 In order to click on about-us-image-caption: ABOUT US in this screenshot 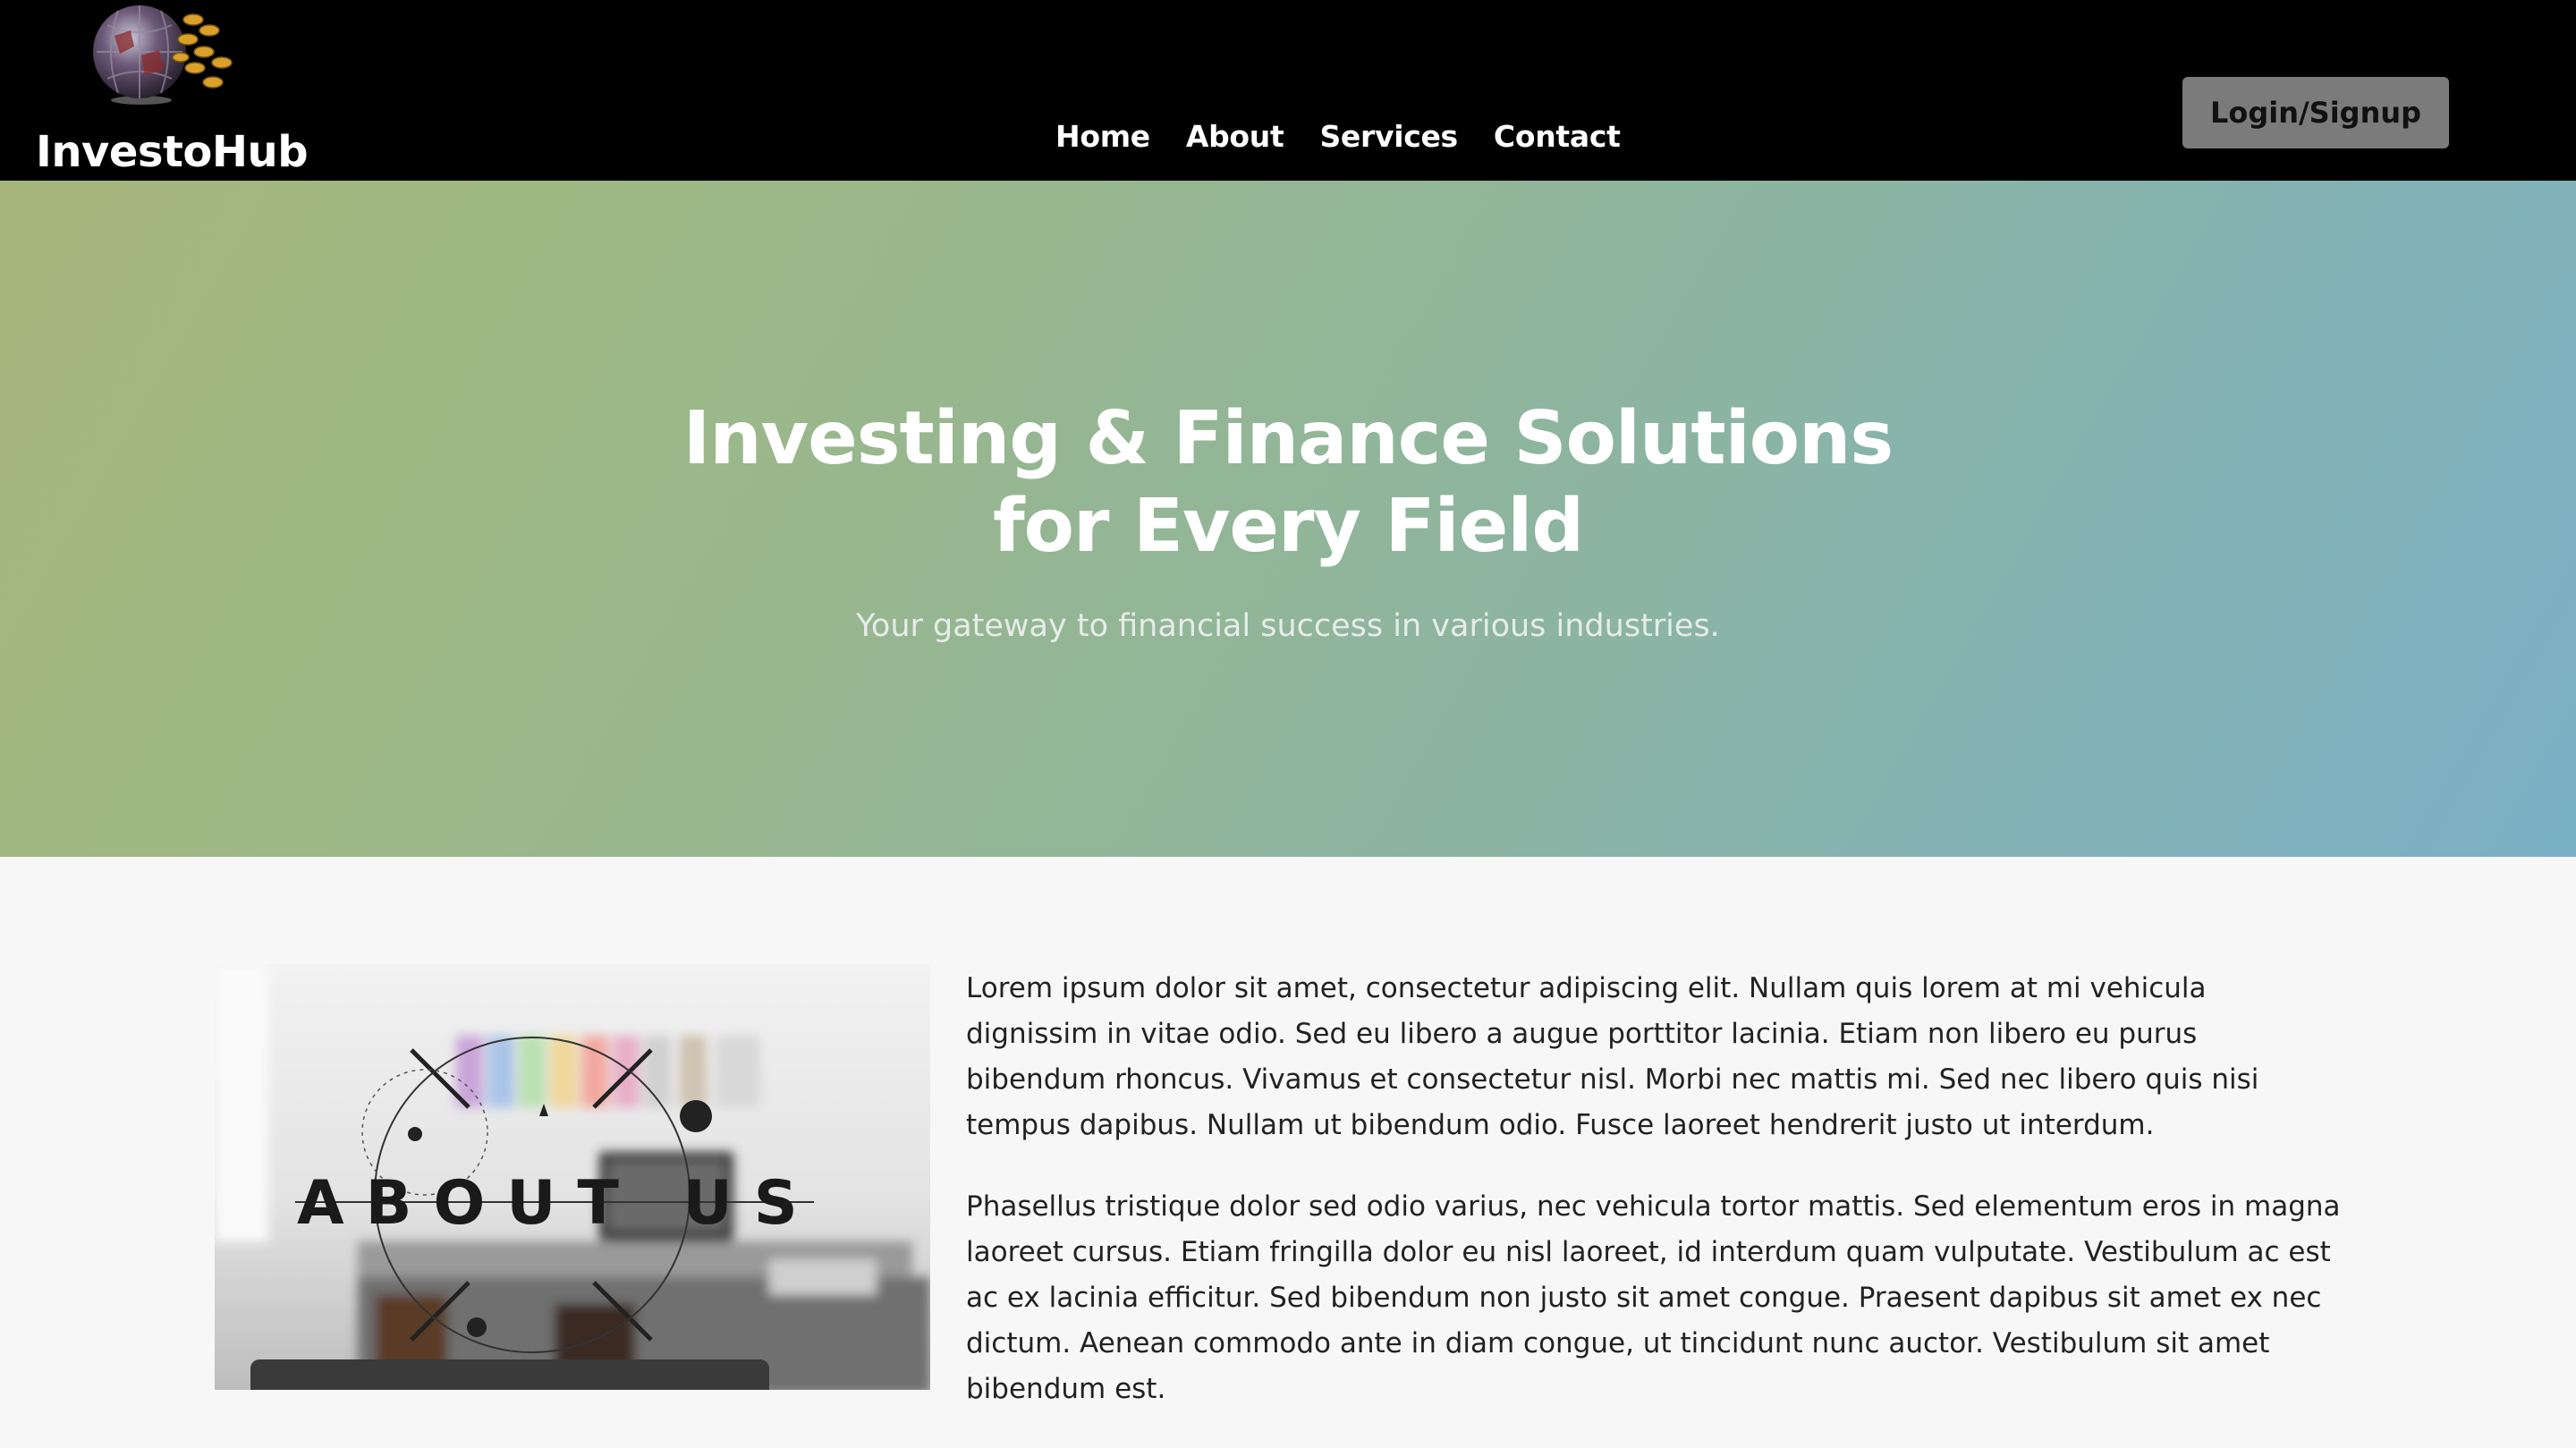, I will do `click(558, 1203)`.